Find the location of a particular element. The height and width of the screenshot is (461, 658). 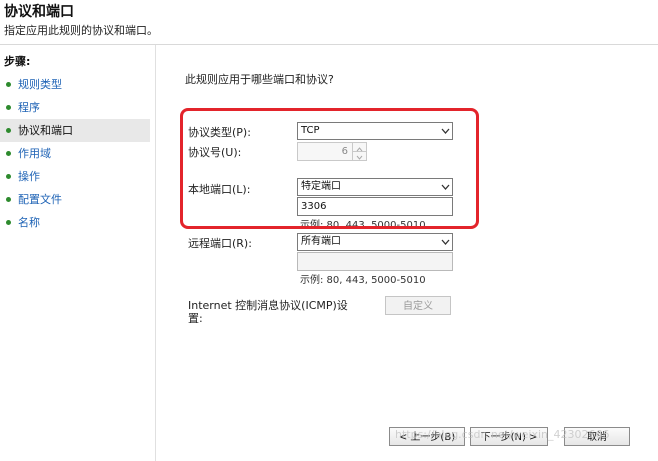

step-profile: 配置文件 is located at coordinates (75, 199).